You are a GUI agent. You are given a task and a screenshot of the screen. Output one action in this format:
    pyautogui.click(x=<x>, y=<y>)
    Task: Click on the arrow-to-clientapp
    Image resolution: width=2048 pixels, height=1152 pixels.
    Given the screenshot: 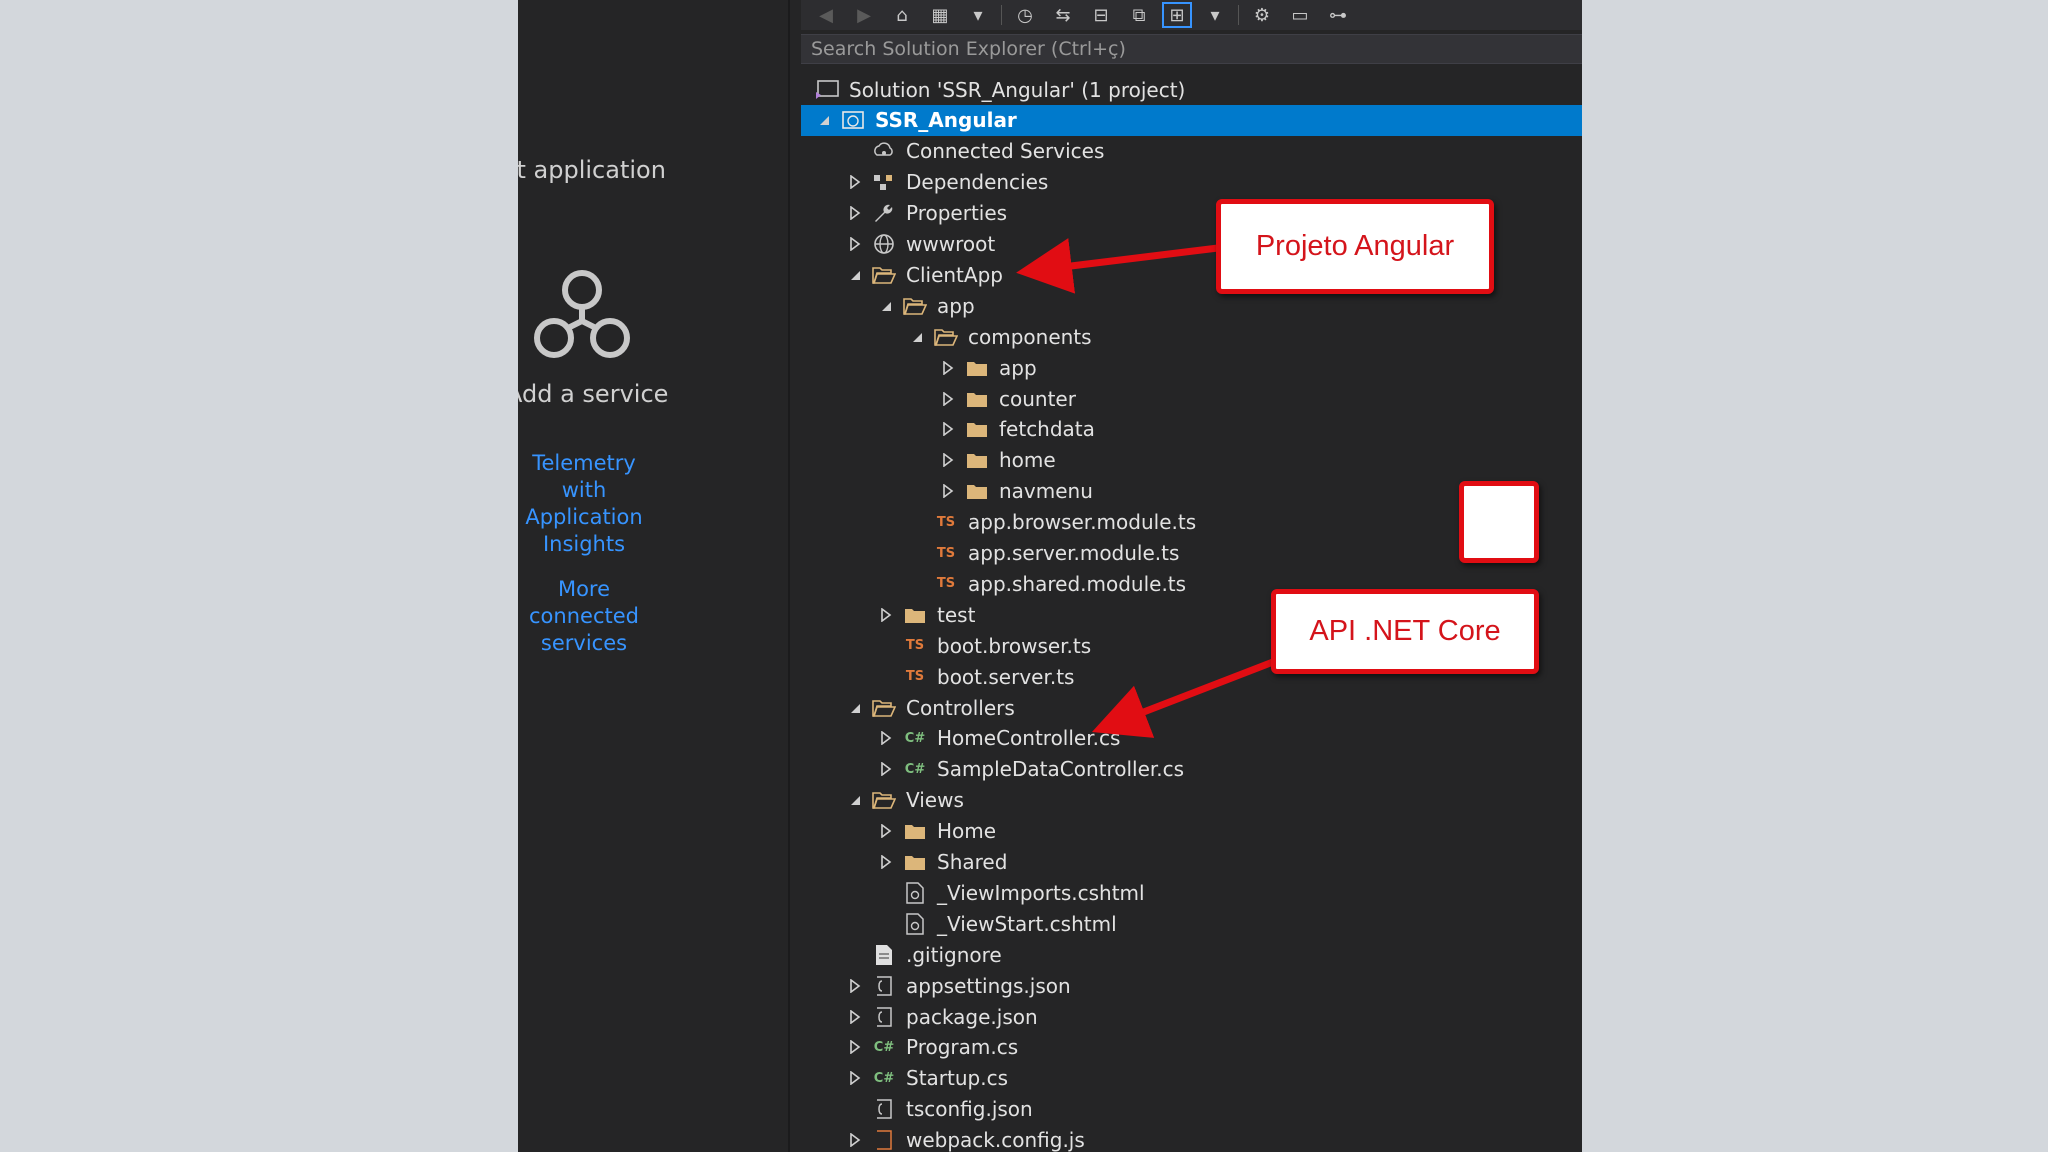 What is the action you would take?
    pyautogui.click(x=1117, y=266)
    